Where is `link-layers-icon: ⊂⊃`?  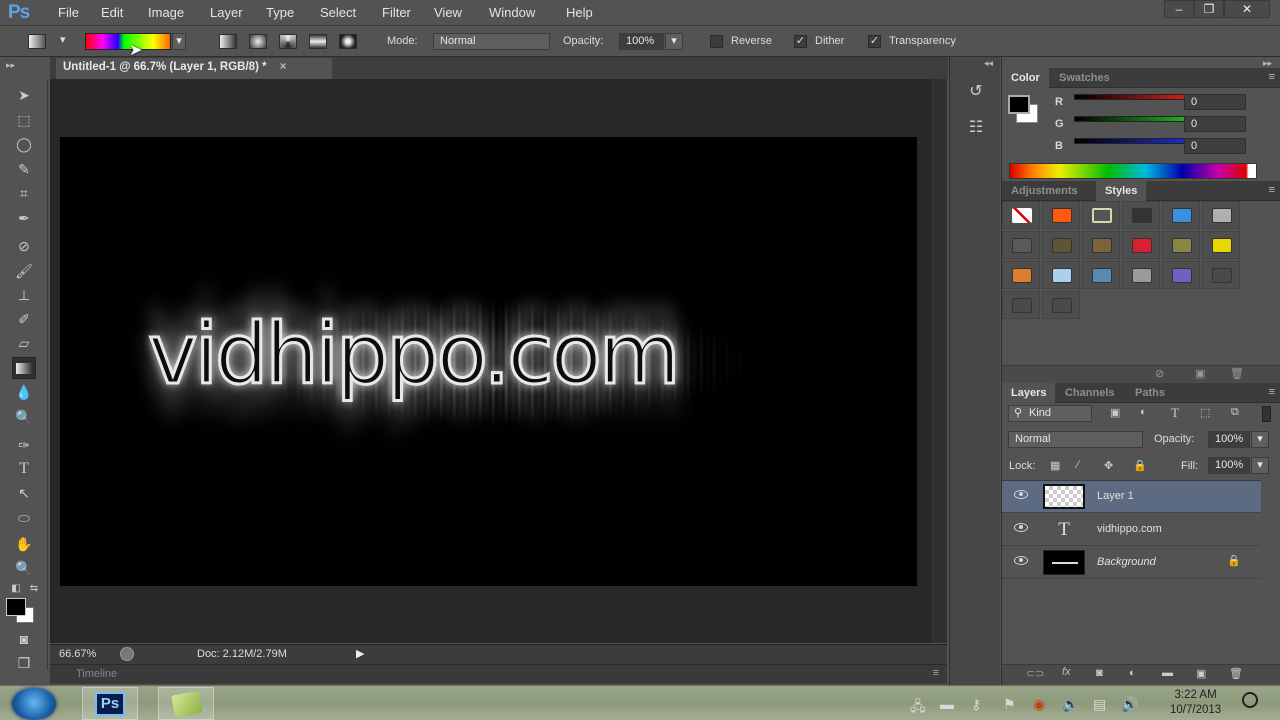
link-layers-icon: ⊂⊃ is located at coordinates (1035, 673).